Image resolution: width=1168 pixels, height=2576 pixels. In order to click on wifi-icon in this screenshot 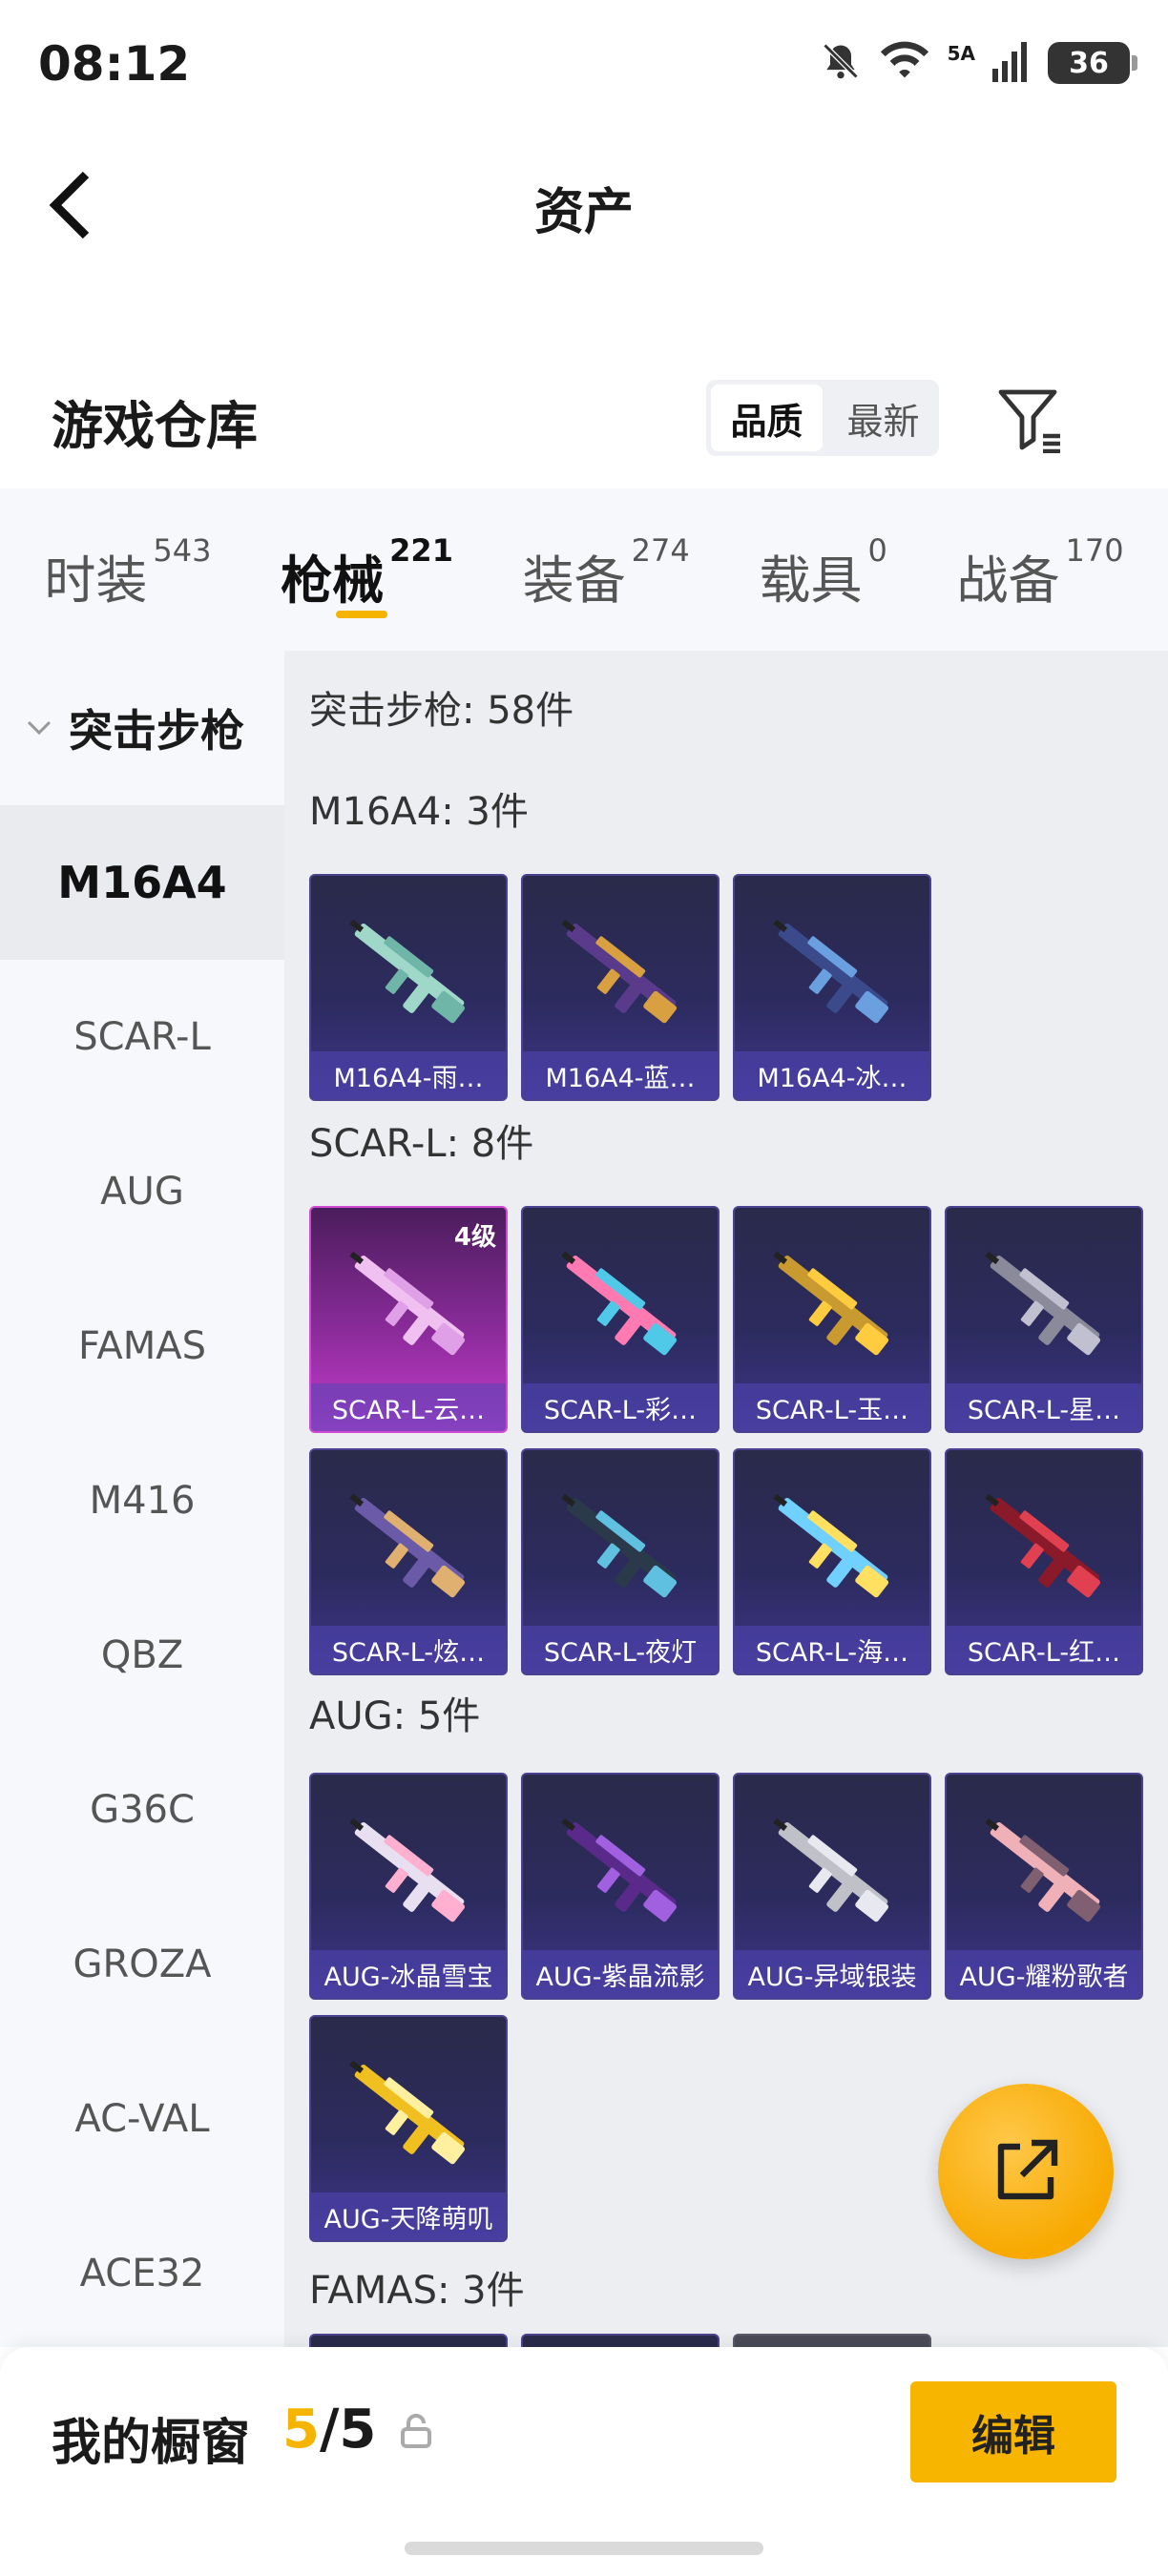, I will do `click(905, 63)`.